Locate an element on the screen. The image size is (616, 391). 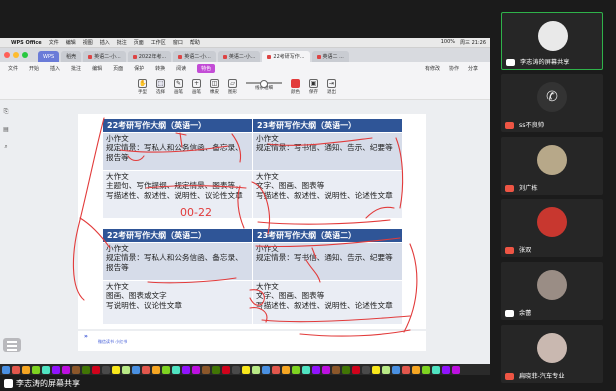
mac-menu-page: 页面 is located at coordinates (139, 42).